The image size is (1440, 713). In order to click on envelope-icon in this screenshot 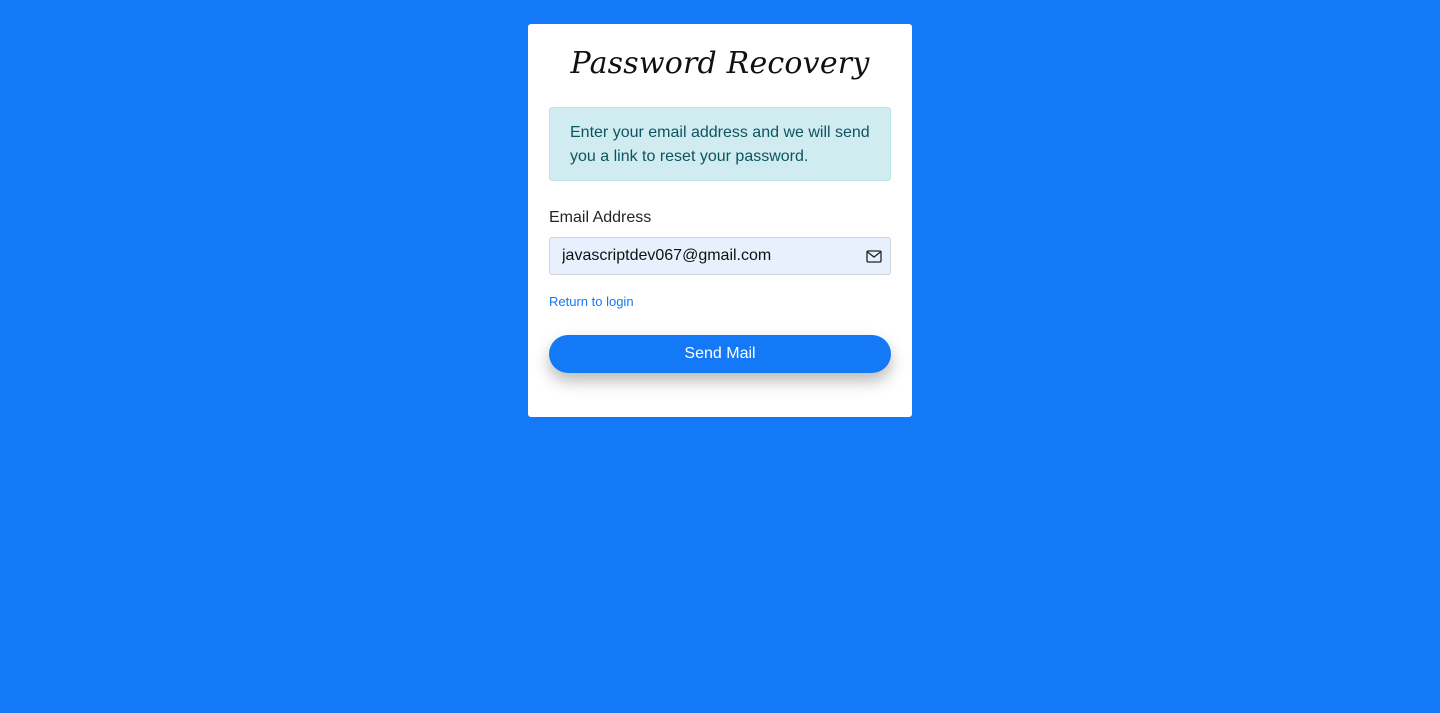, I will do `click(874, 256)`.